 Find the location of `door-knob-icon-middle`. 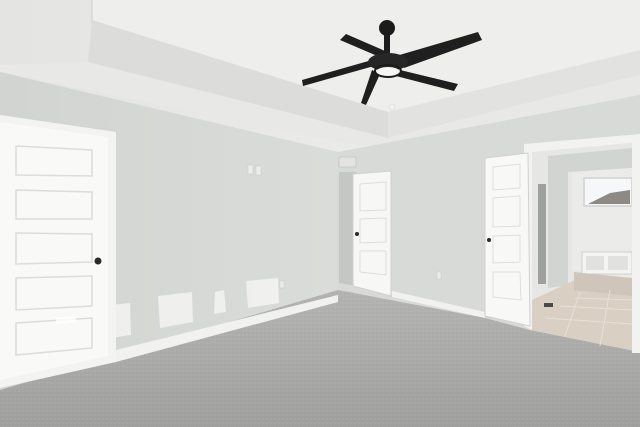

door-knob-icon-middle is located at coordinates (357, 234).